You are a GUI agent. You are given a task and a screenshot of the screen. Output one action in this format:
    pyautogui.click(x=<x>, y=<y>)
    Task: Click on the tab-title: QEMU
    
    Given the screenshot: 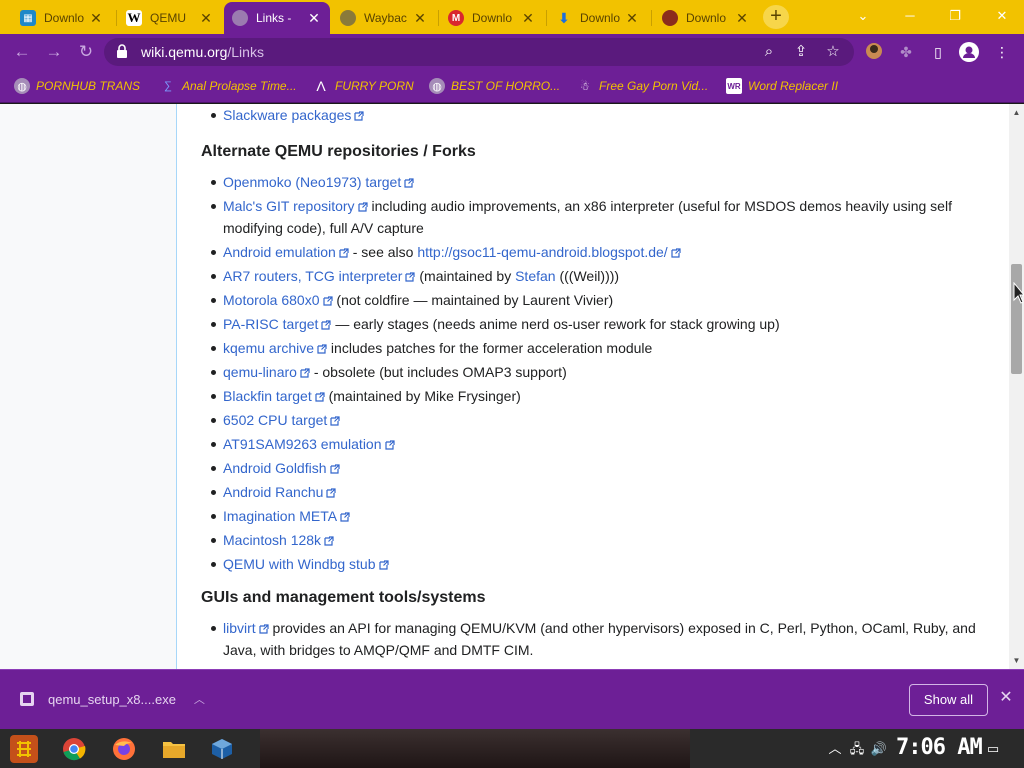 What is the action you would take?
    pyautogui.click(x=168, y=18)
    